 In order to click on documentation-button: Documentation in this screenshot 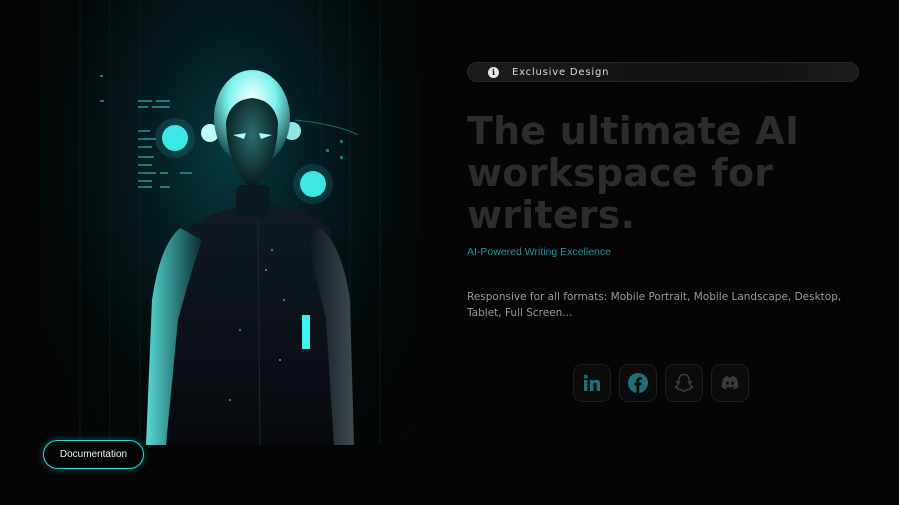, I will do `click(93, 454)`.